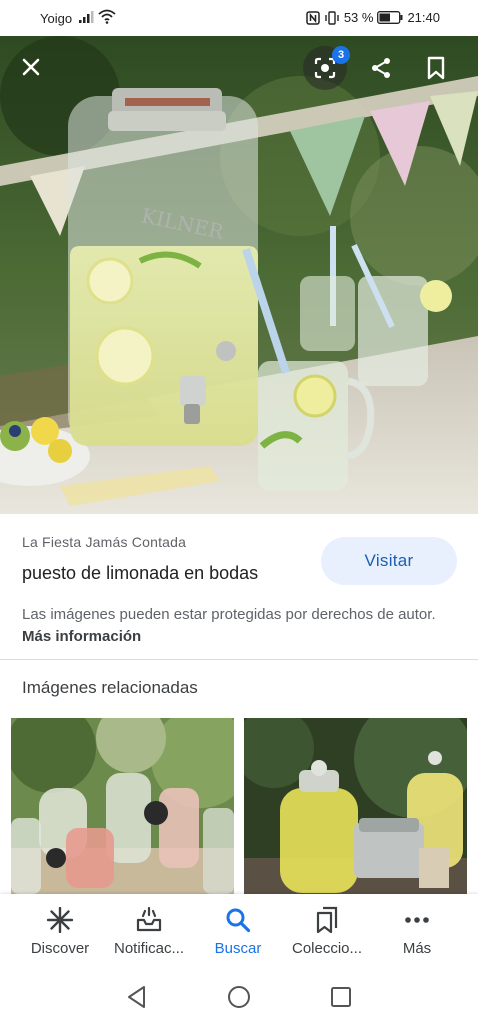 This screenshot has height=1024, width=478. I want to click on nav-more: Más, so click(417, 932).